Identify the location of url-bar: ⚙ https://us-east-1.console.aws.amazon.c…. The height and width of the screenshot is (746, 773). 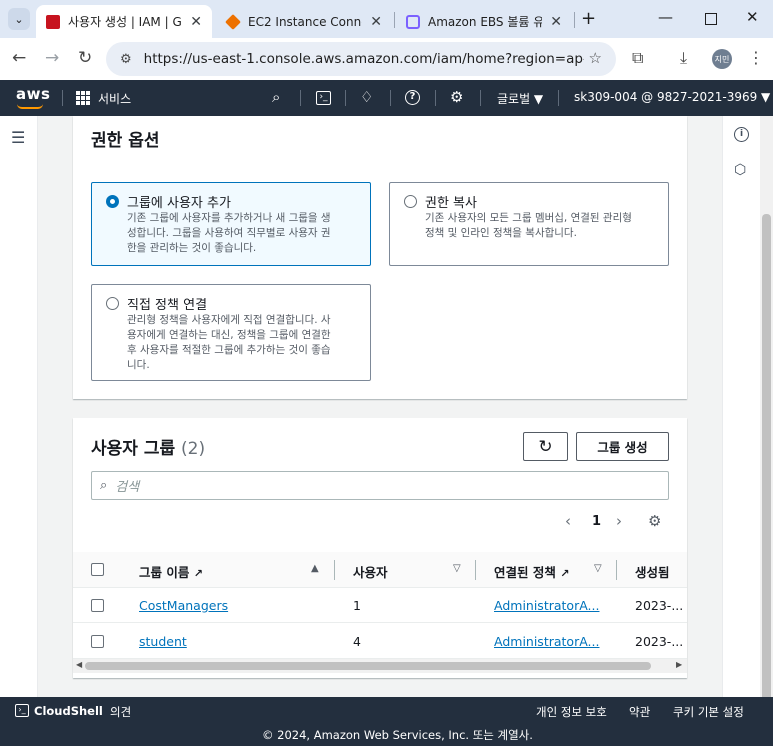
(361, 59).